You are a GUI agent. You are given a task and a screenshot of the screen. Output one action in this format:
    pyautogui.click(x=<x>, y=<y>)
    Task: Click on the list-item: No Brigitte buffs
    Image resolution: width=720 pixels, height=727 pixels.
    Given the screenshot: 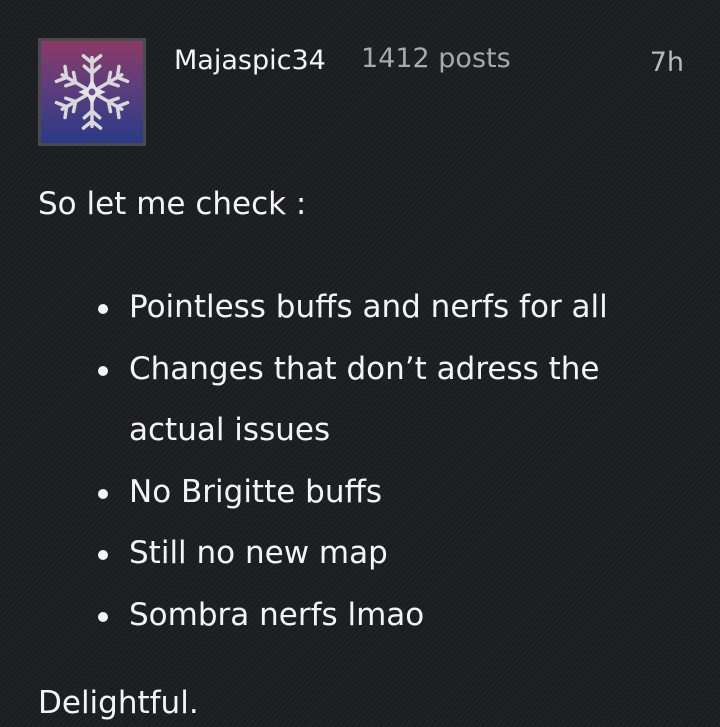 What is the action you would take?
    pyautogui.click(x=388, y=493)
    